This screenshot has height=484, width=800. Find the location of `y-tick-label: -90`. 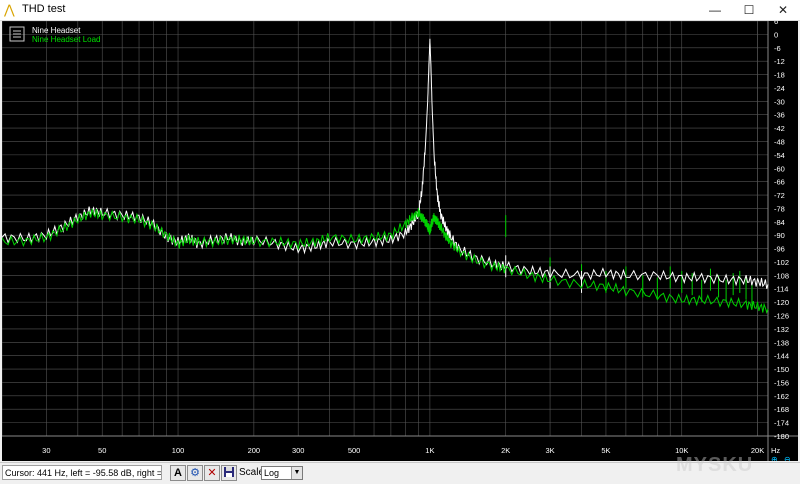

y-tick-label: -90 is located at coordinates (779, 235).